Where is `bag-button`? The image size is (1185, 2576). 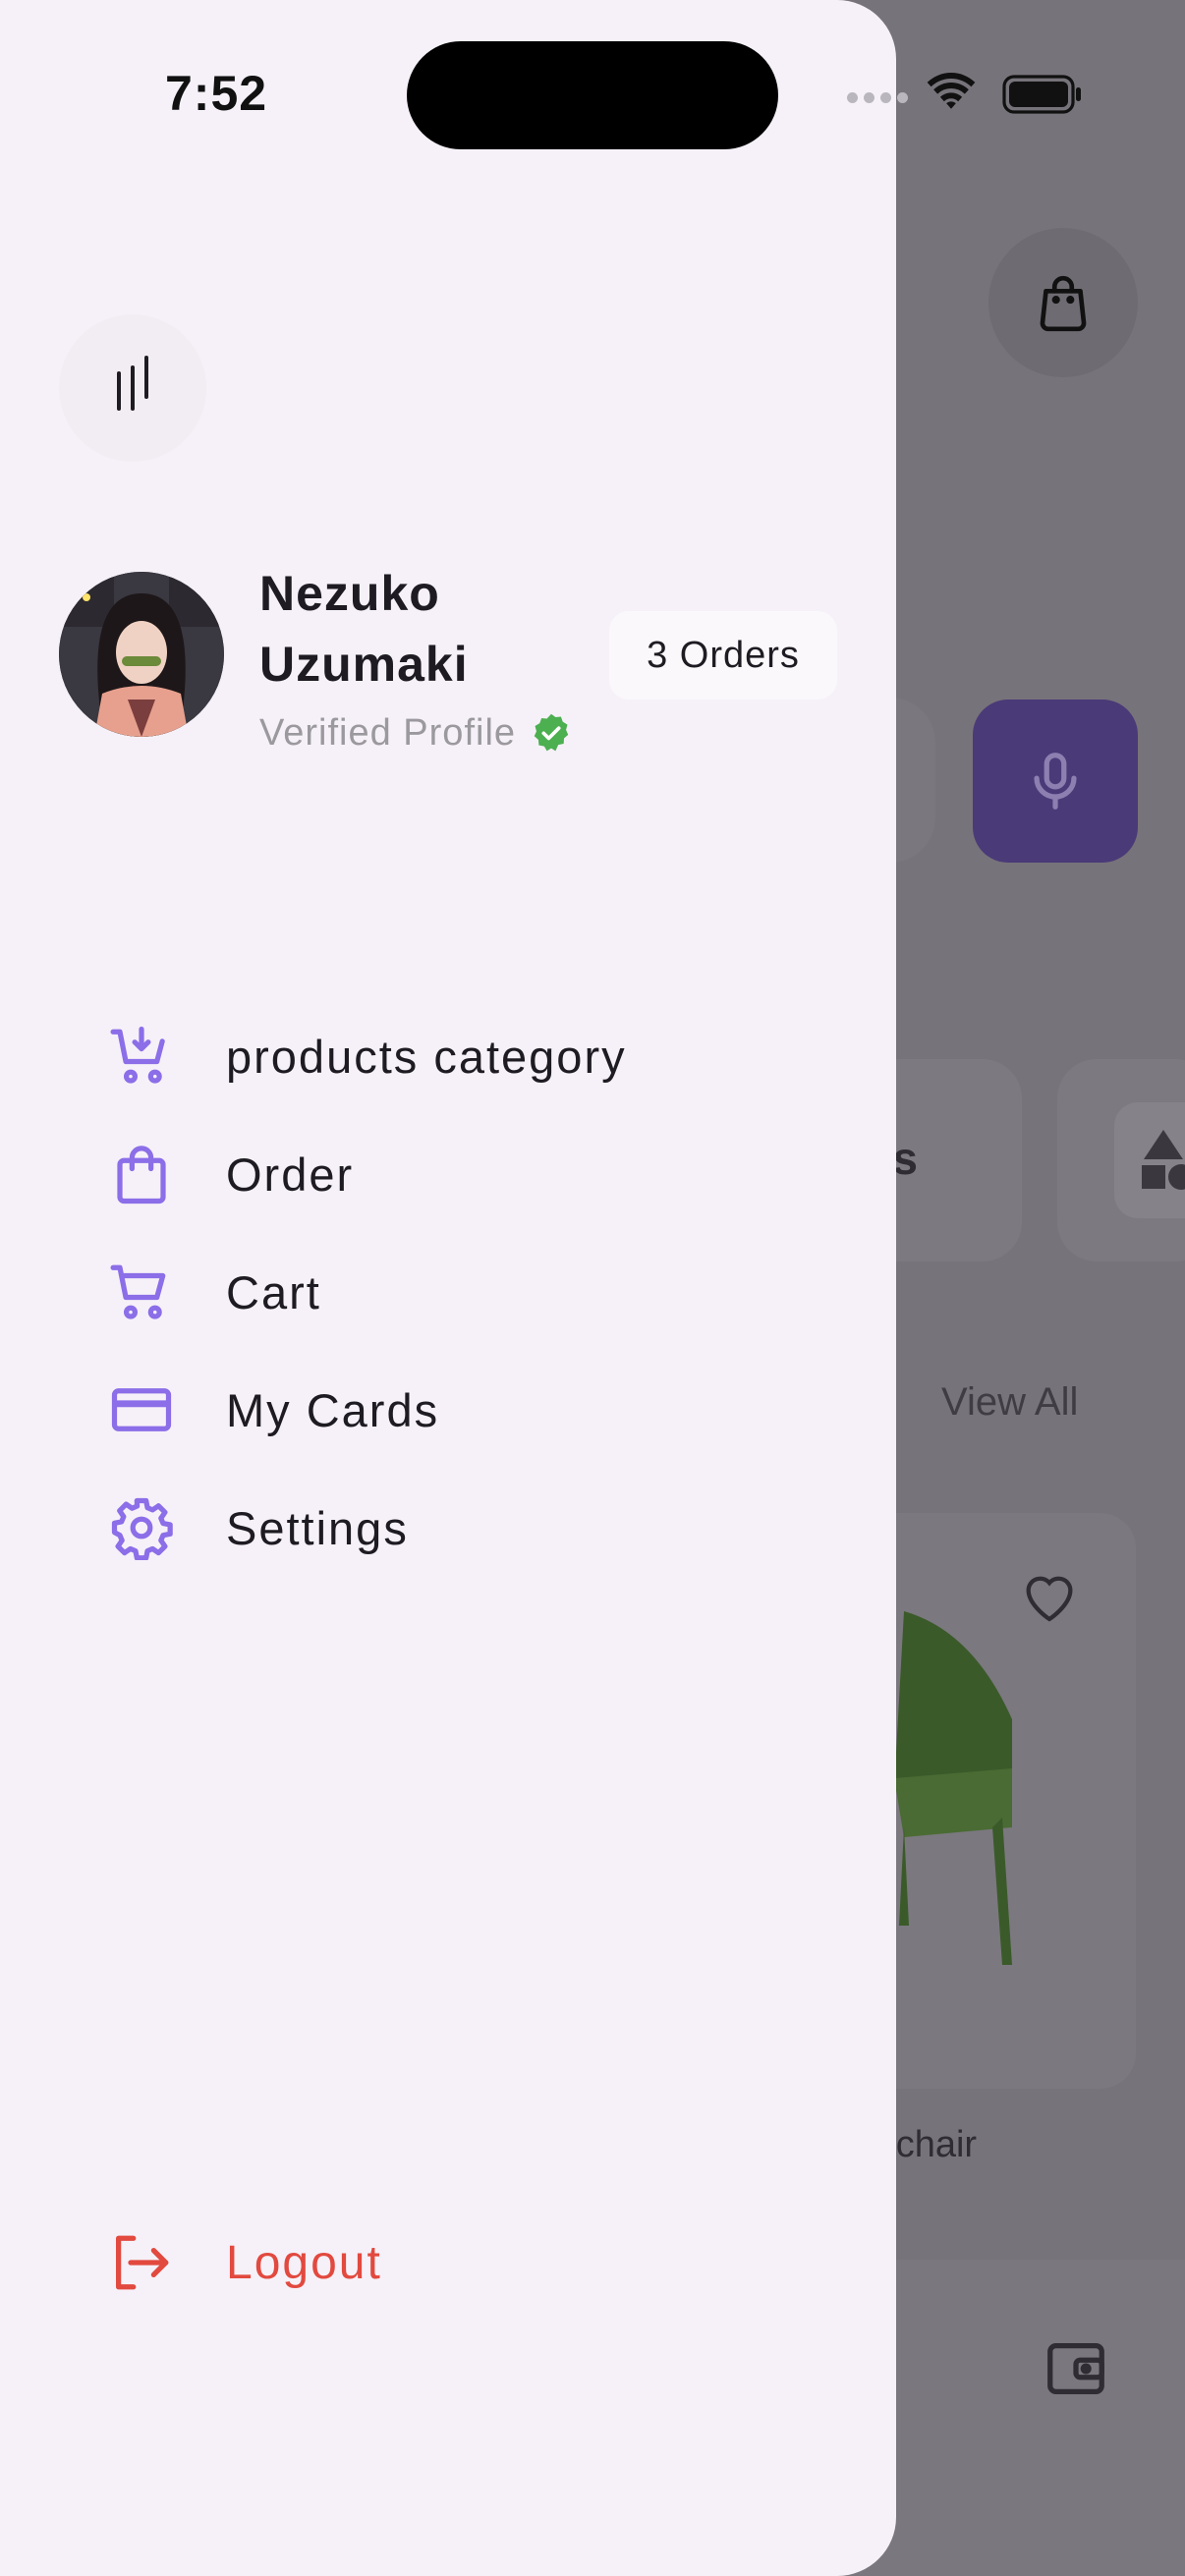
bag-button is located at coordinates (1063, 302).